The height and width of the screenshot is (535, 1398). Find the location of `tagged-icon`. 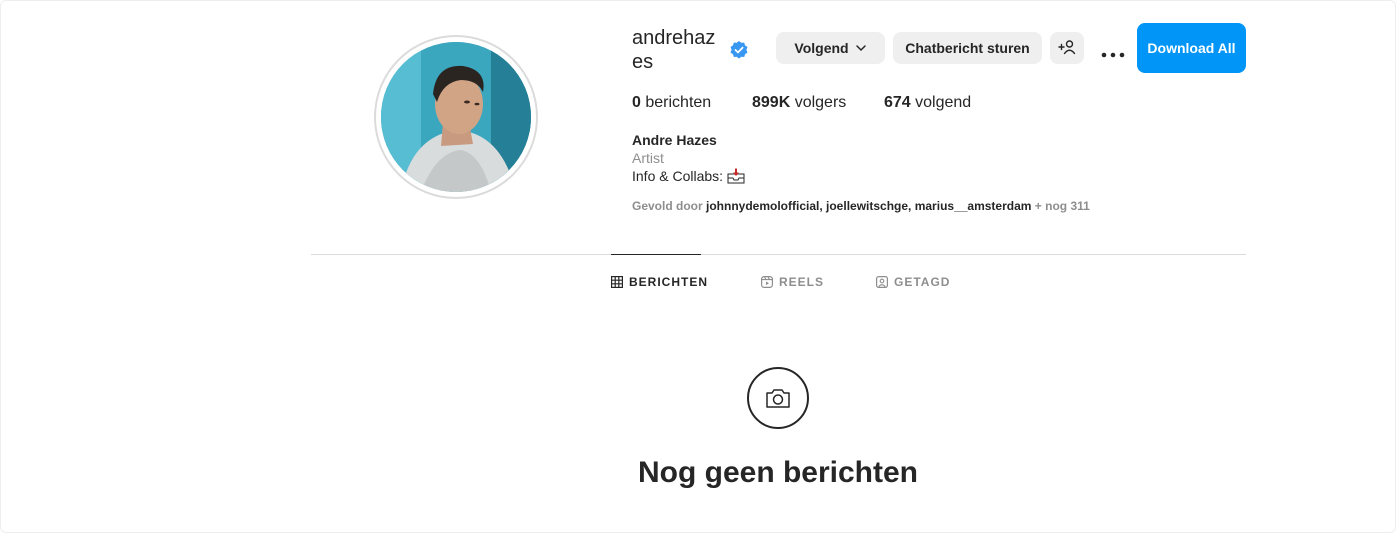

tagged-icon is located at coordinates (882, 282).